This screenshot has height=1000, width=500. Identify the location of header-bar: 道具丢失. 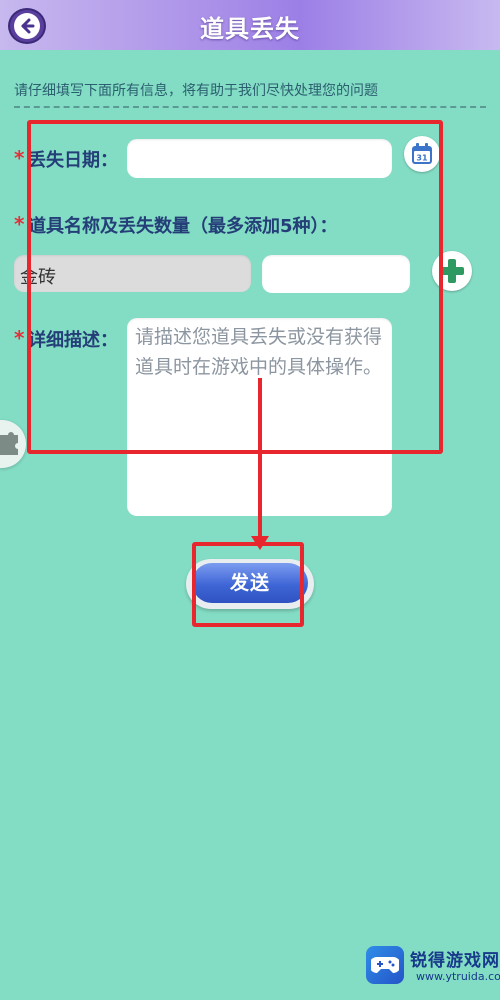
(250, 25).